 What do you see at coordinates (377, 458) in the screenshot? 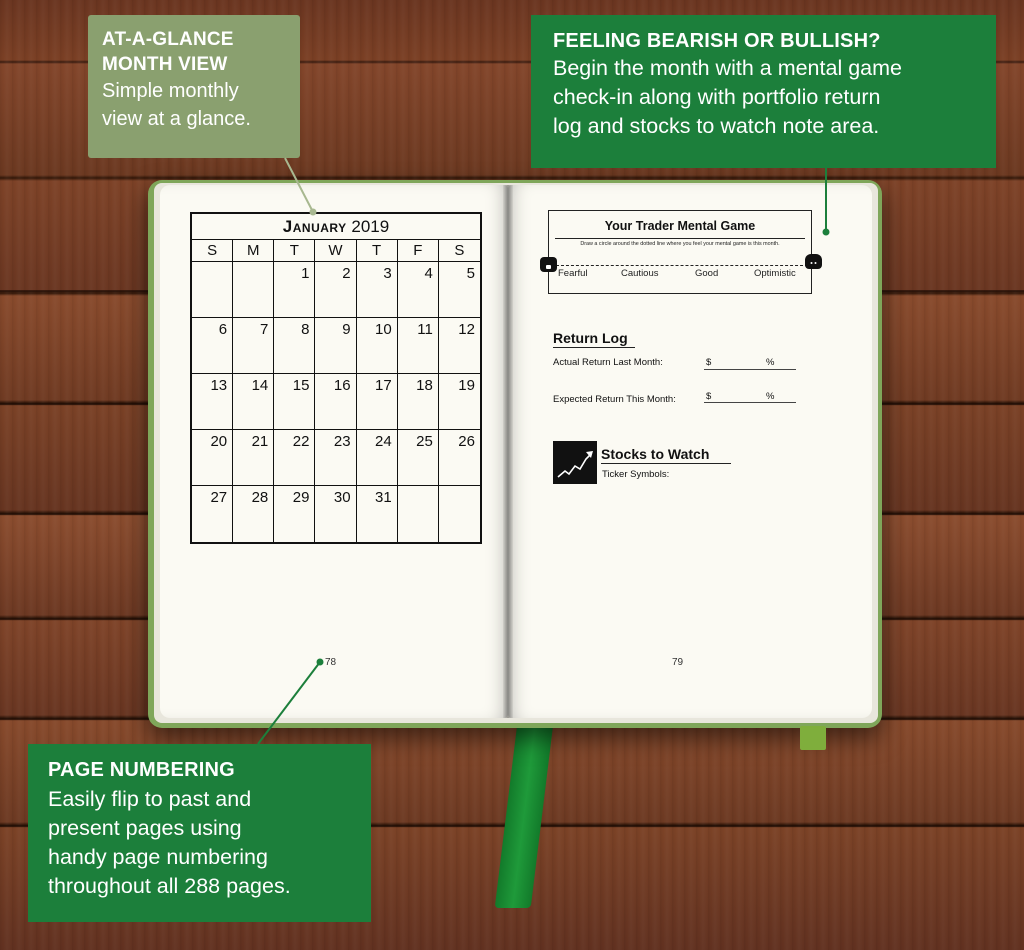
I see `calendar-day-cell: 24` at bounding box center [377, 458].